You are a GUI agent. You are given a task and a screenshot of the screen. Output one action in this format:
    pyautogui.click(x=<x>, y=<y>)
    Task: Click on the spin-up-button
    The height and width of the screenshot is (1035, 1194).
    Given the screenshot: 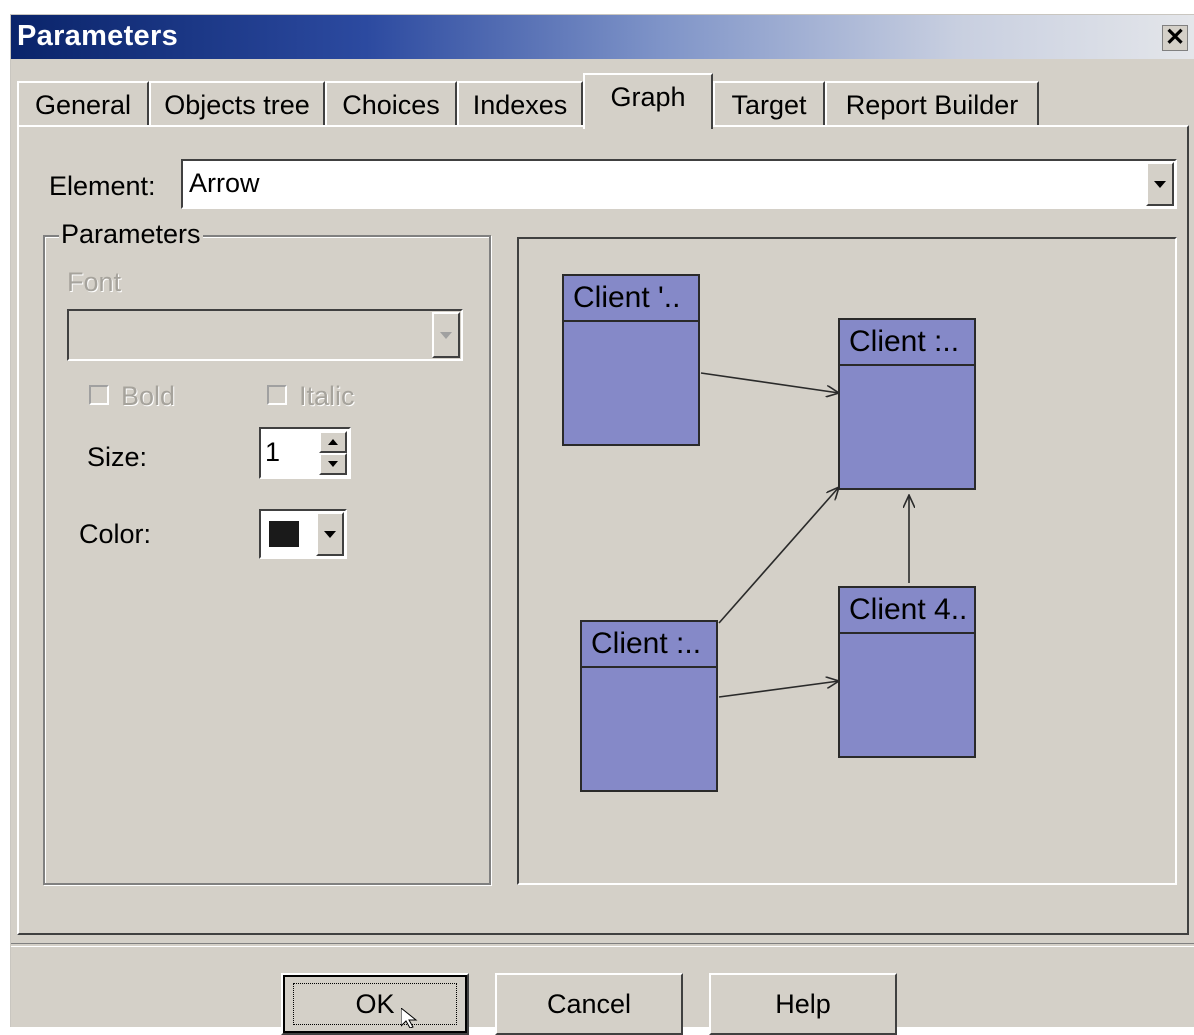 What is the action you would take?
    pyautogui.click(x=333, y=442)
    